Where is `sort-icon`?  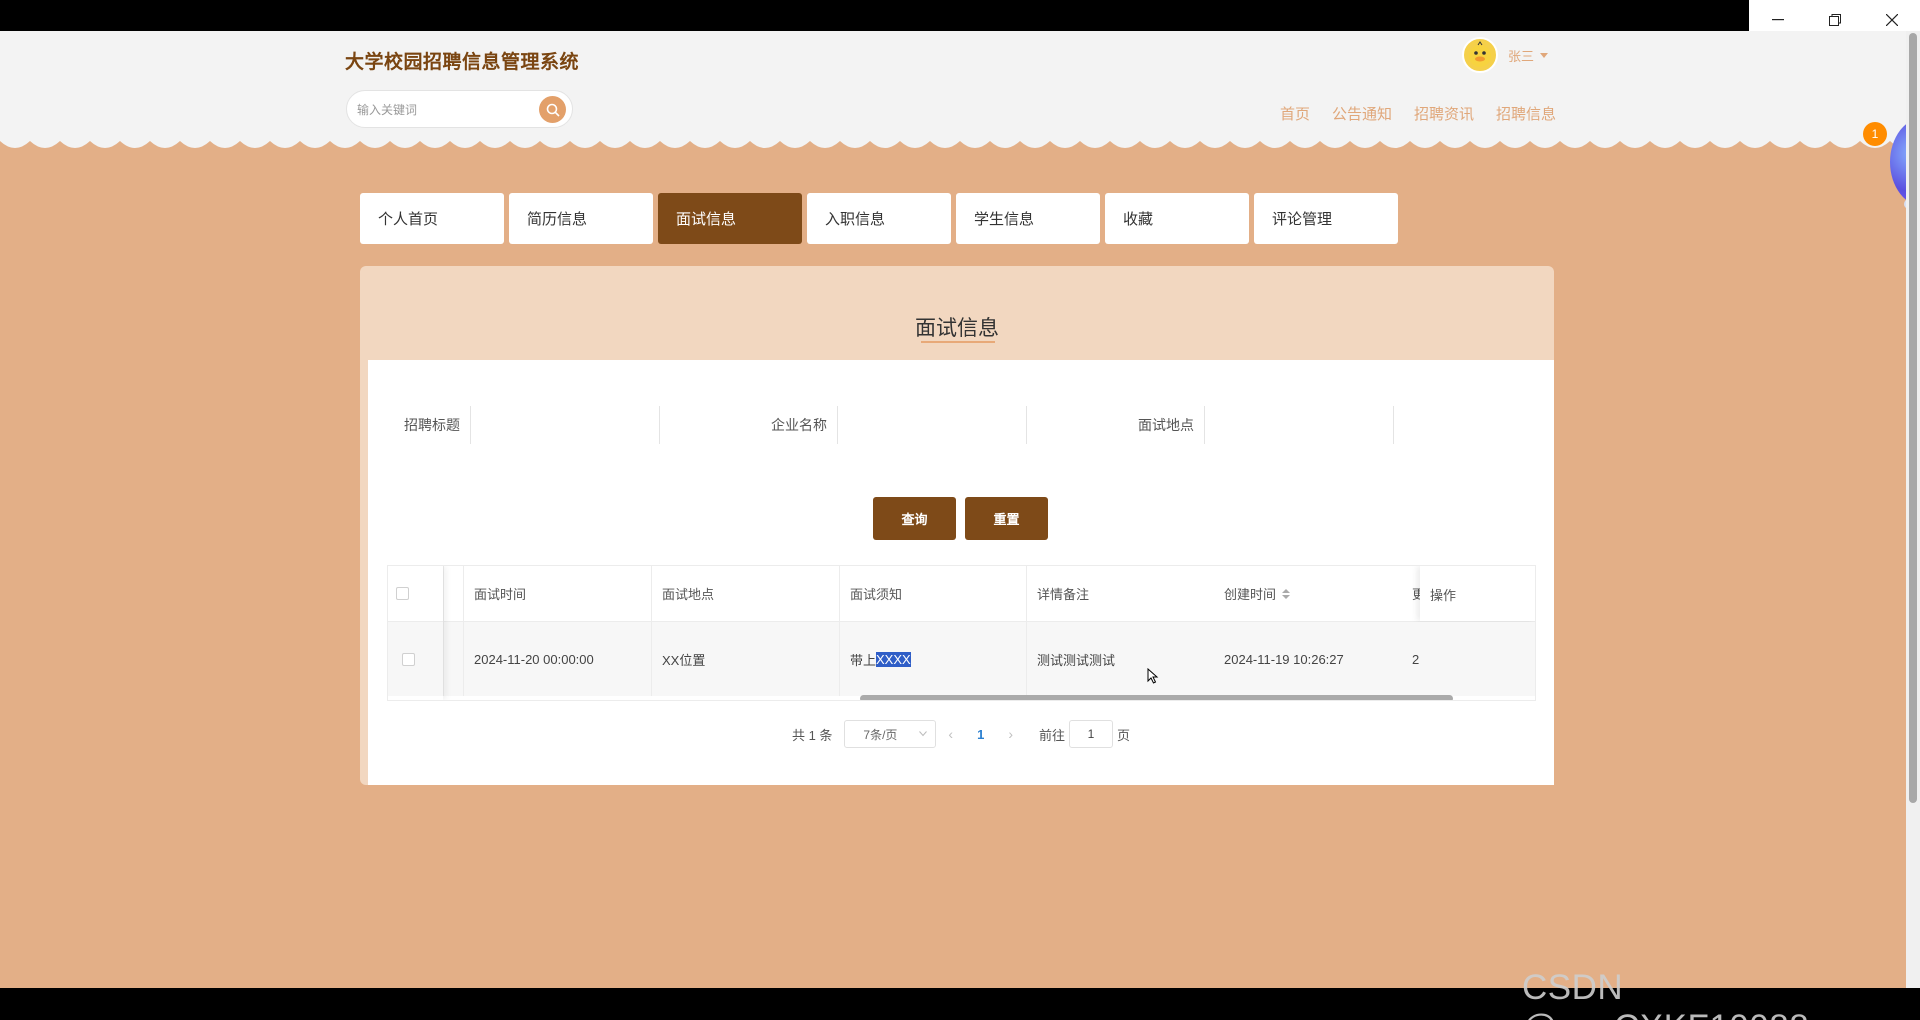
sort-icon is located at coordinates (1286, 593).